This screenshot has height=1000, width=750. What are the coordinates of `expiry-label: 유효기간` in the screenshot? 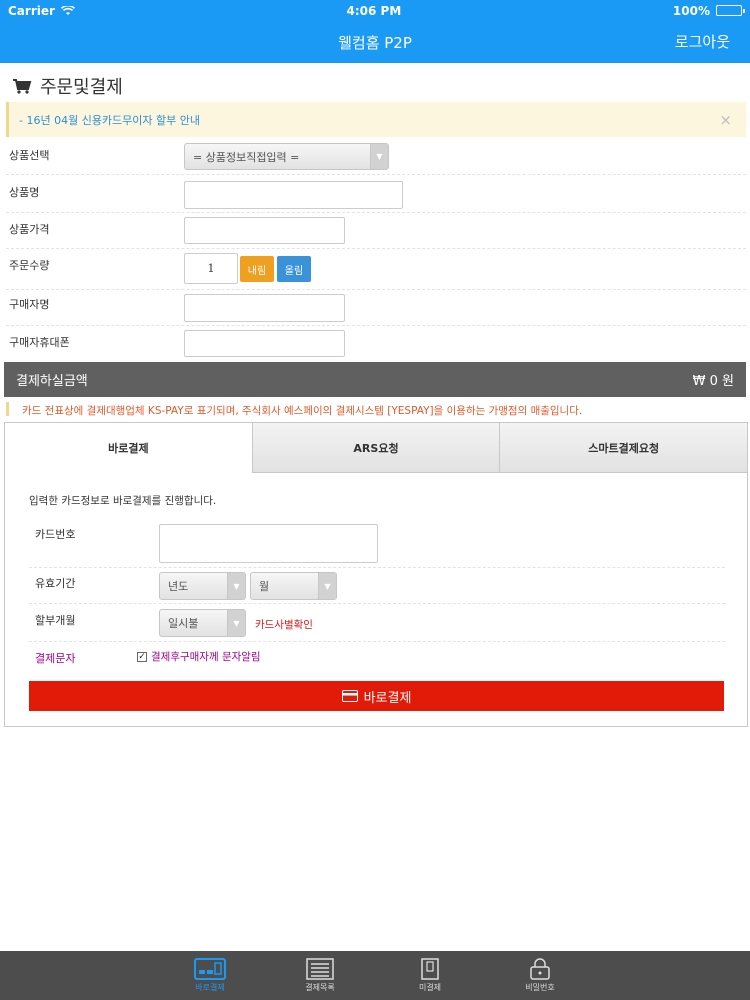 It's located at (55, 583).